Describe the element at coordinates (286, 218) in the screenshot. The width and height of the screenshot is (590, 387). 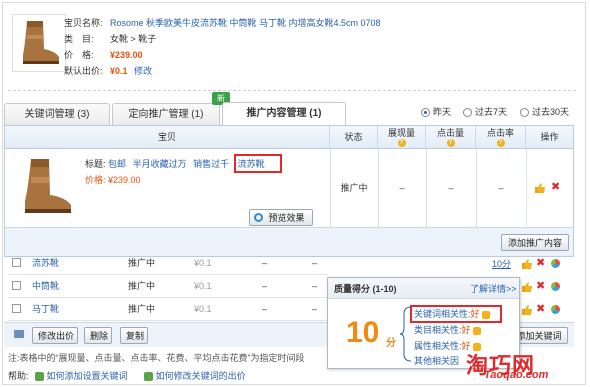
I see `preview-button-label: 预览效果` at that location.